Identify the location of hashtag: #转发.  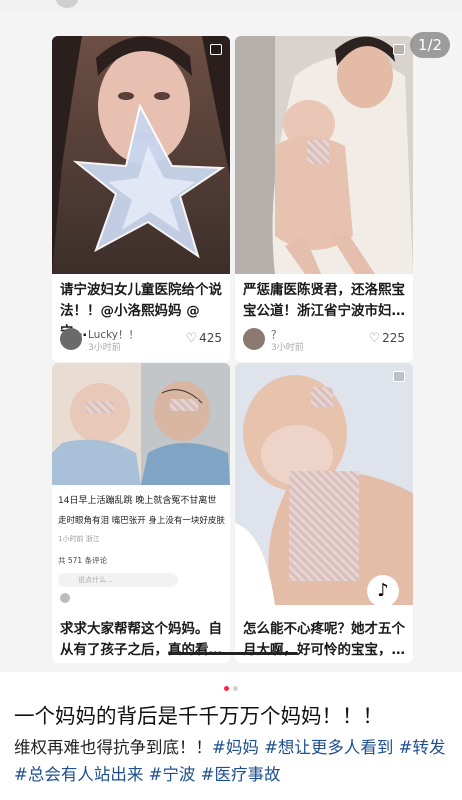
(422, 747).